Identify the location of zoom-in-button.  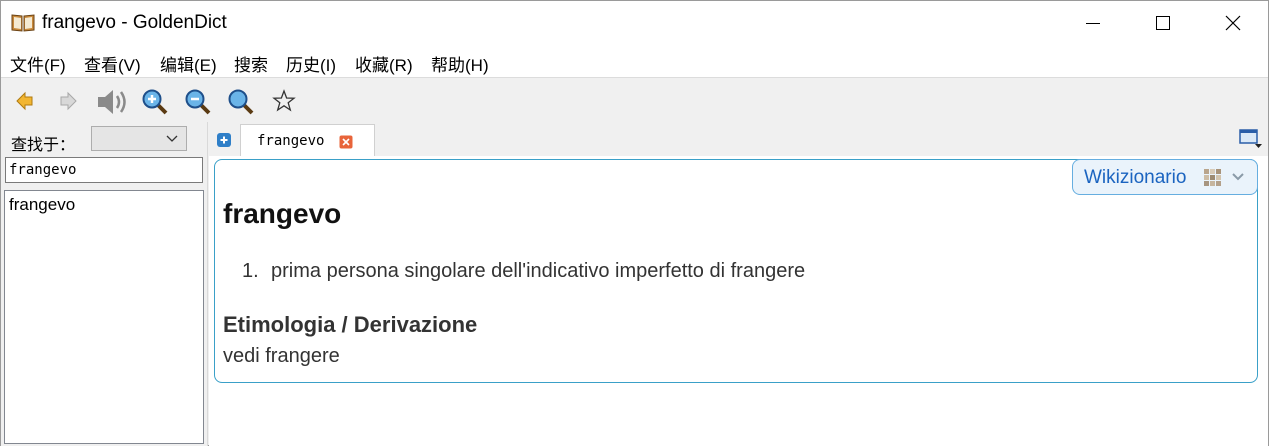
(154, 101).